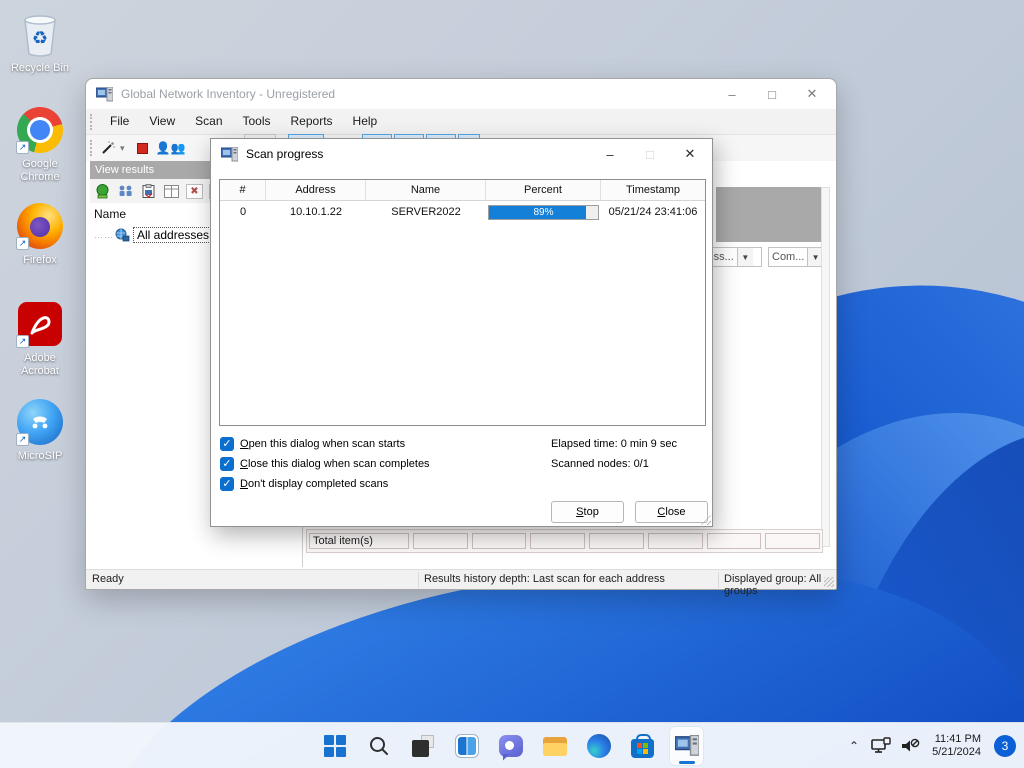  I want to click on cell-timestamp: 05/21/24 23:41:06, so click(653, 212).